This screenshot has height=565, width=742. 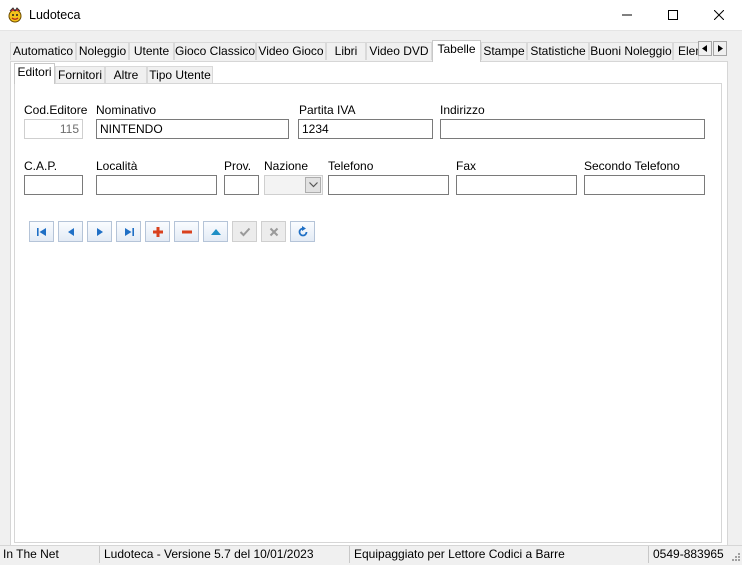 I want to click on status-panel-connection: In The Net, so click(x=50, y=554).